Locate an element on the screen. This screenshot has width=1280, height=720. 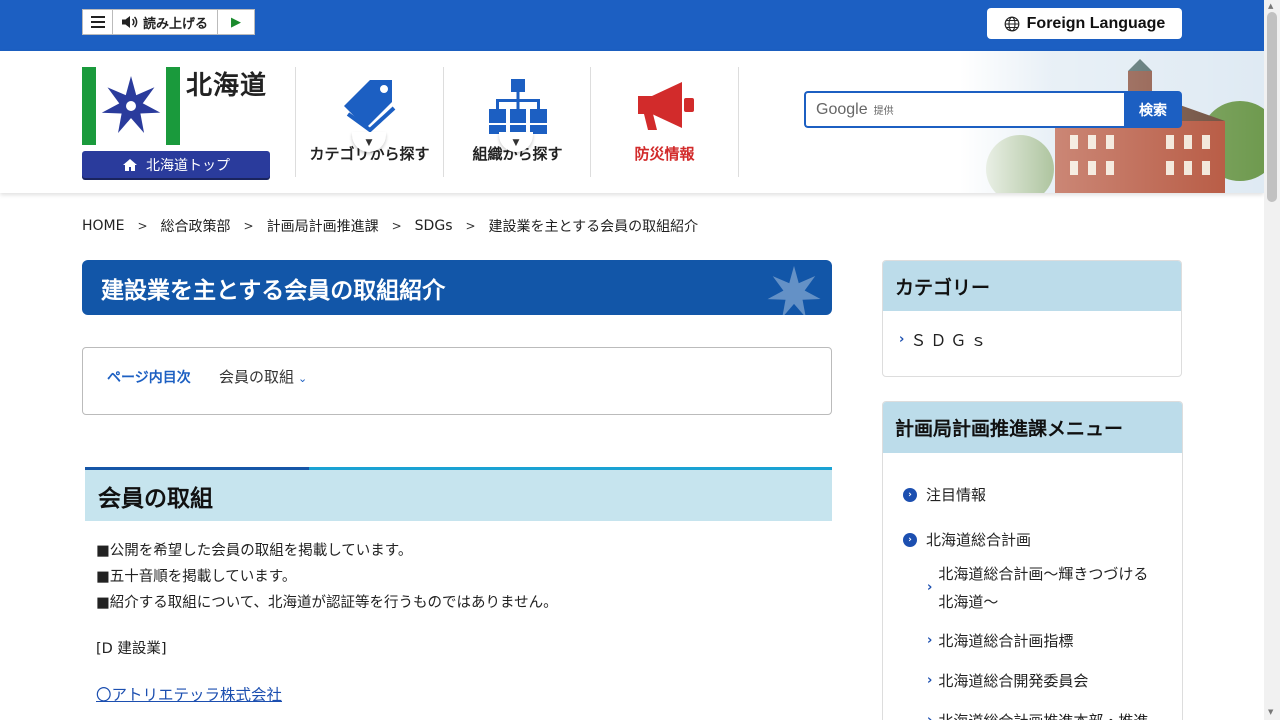
home-icon is located at coordinates (130, 164).